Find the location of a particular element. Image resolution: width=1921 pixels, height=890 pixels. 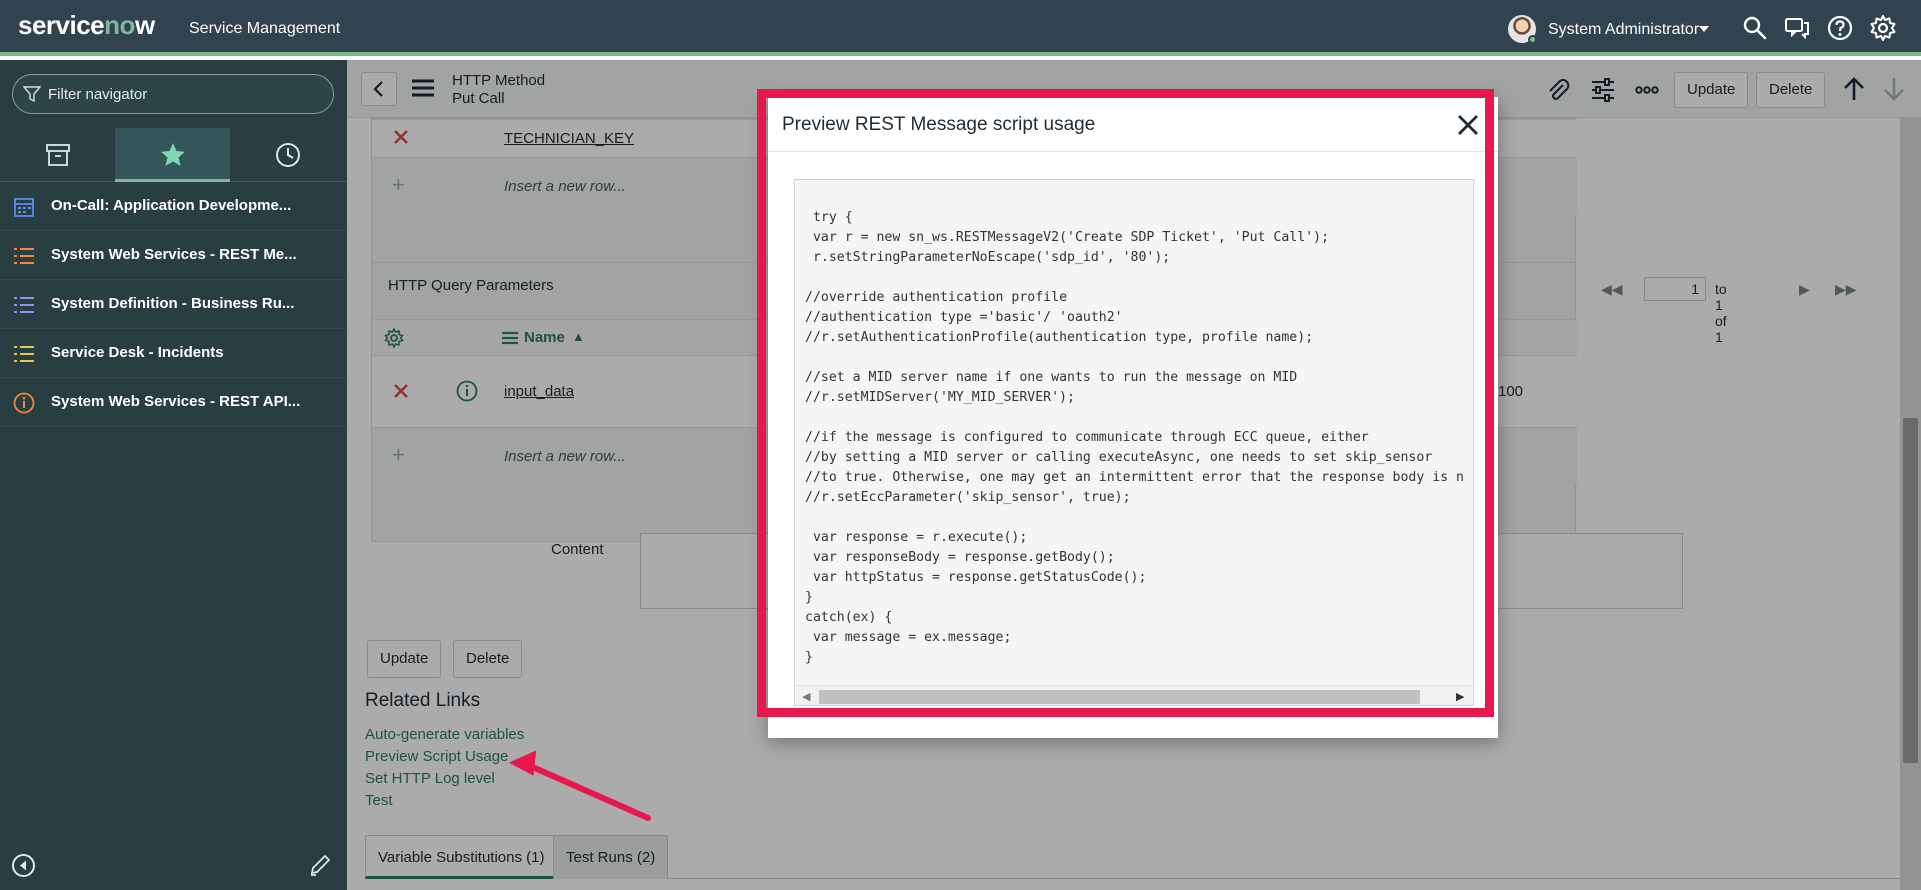

tab-all-applications is located at coordinates (57, 155).